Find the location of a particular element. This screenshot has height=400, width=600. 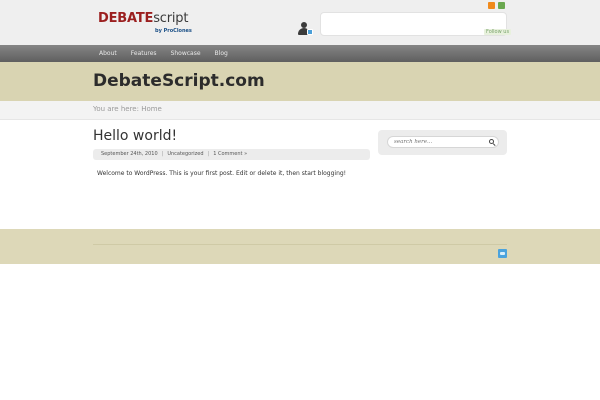

breadcrumb: You are here: Home is located at coordinates (300, 110).